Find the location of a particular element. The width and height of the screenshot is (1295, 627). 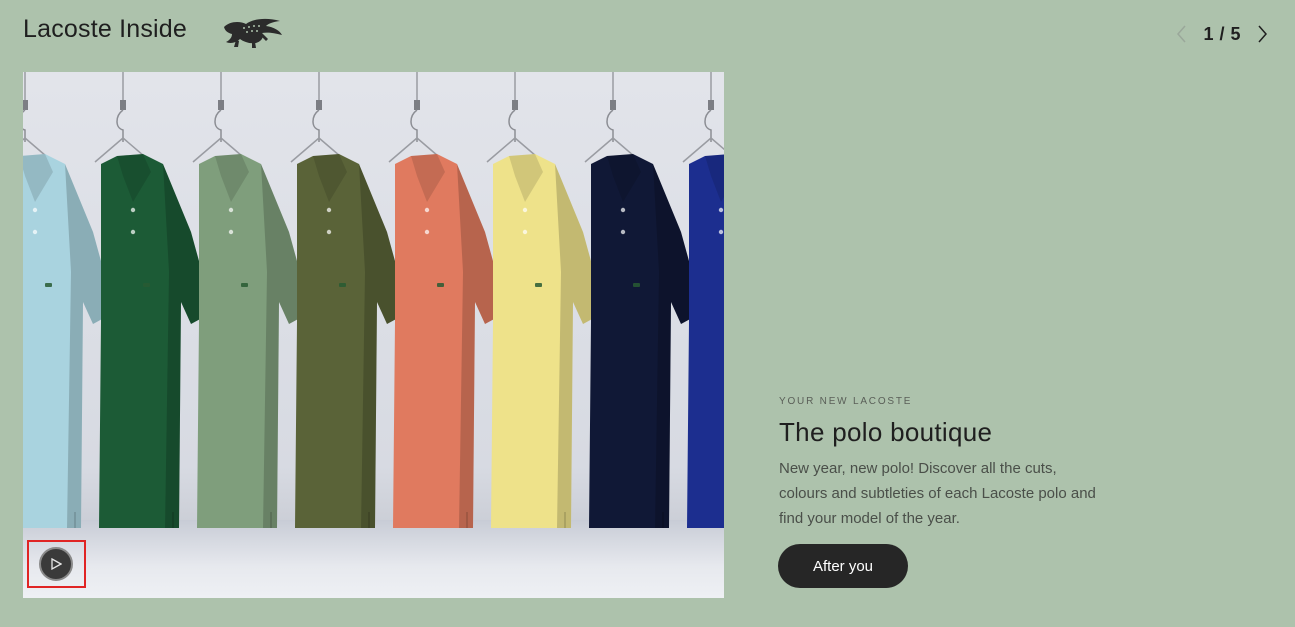

next-slide-button is located at coordinates (1262, 34).